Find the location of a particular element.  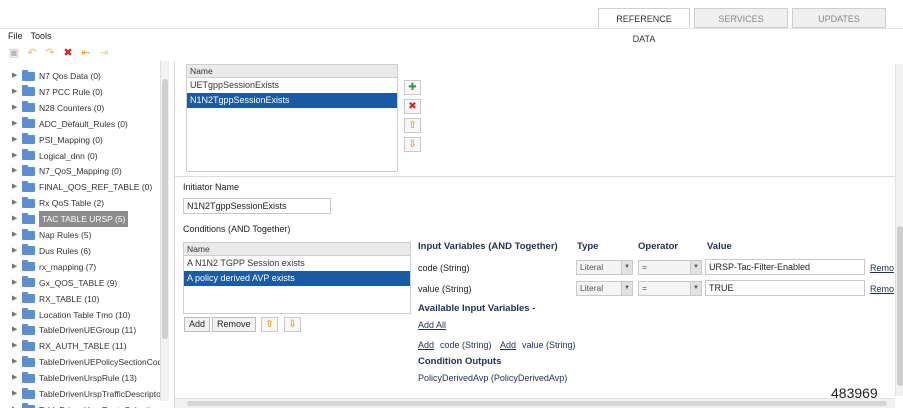

tree-node: ▶ N7_QoS_Mapping (0) is located at coordinates (67, 171).